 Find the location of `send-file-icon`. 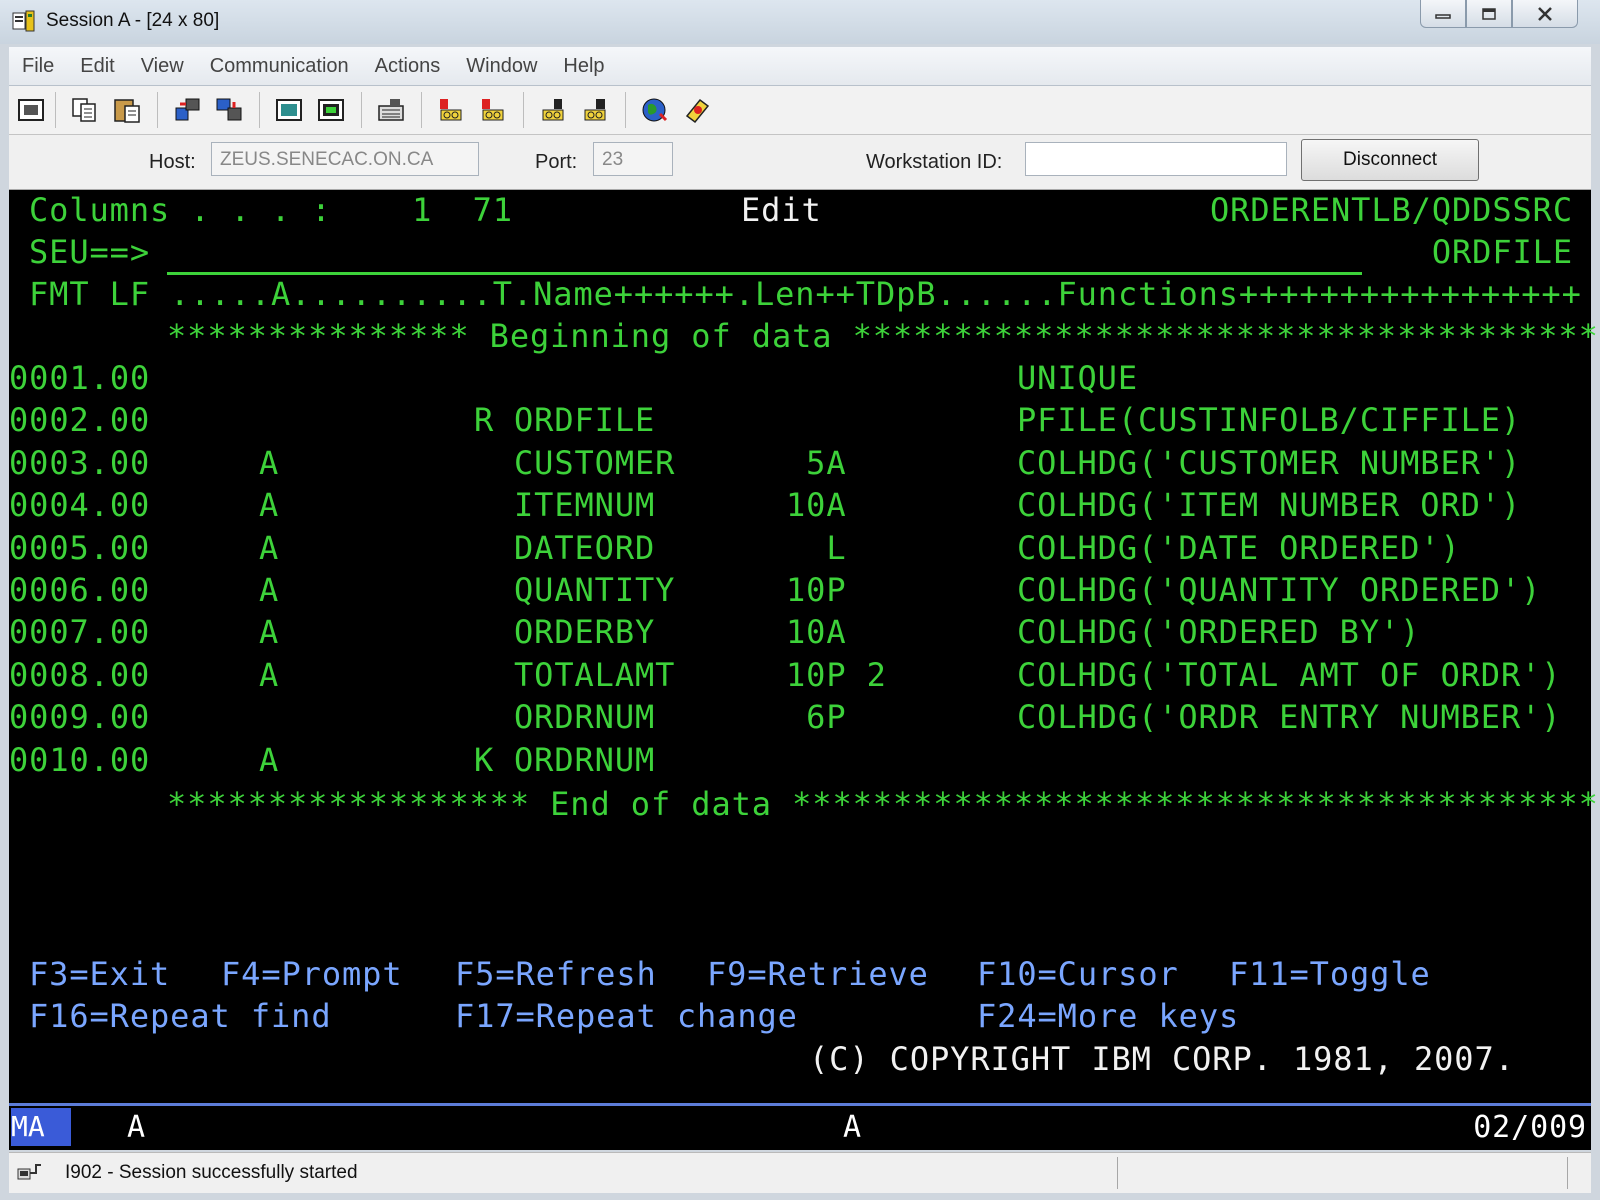

send-file-icon is located at coordinates (187, 110).